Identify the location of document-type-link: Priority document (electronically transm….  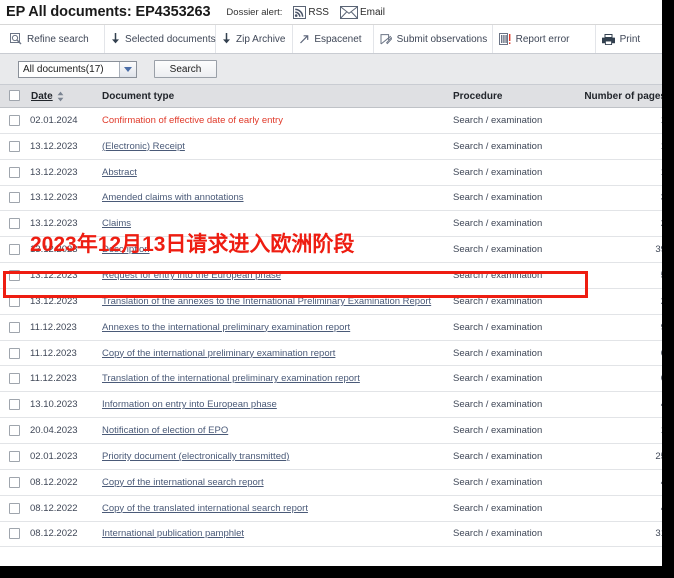
(195, 456).